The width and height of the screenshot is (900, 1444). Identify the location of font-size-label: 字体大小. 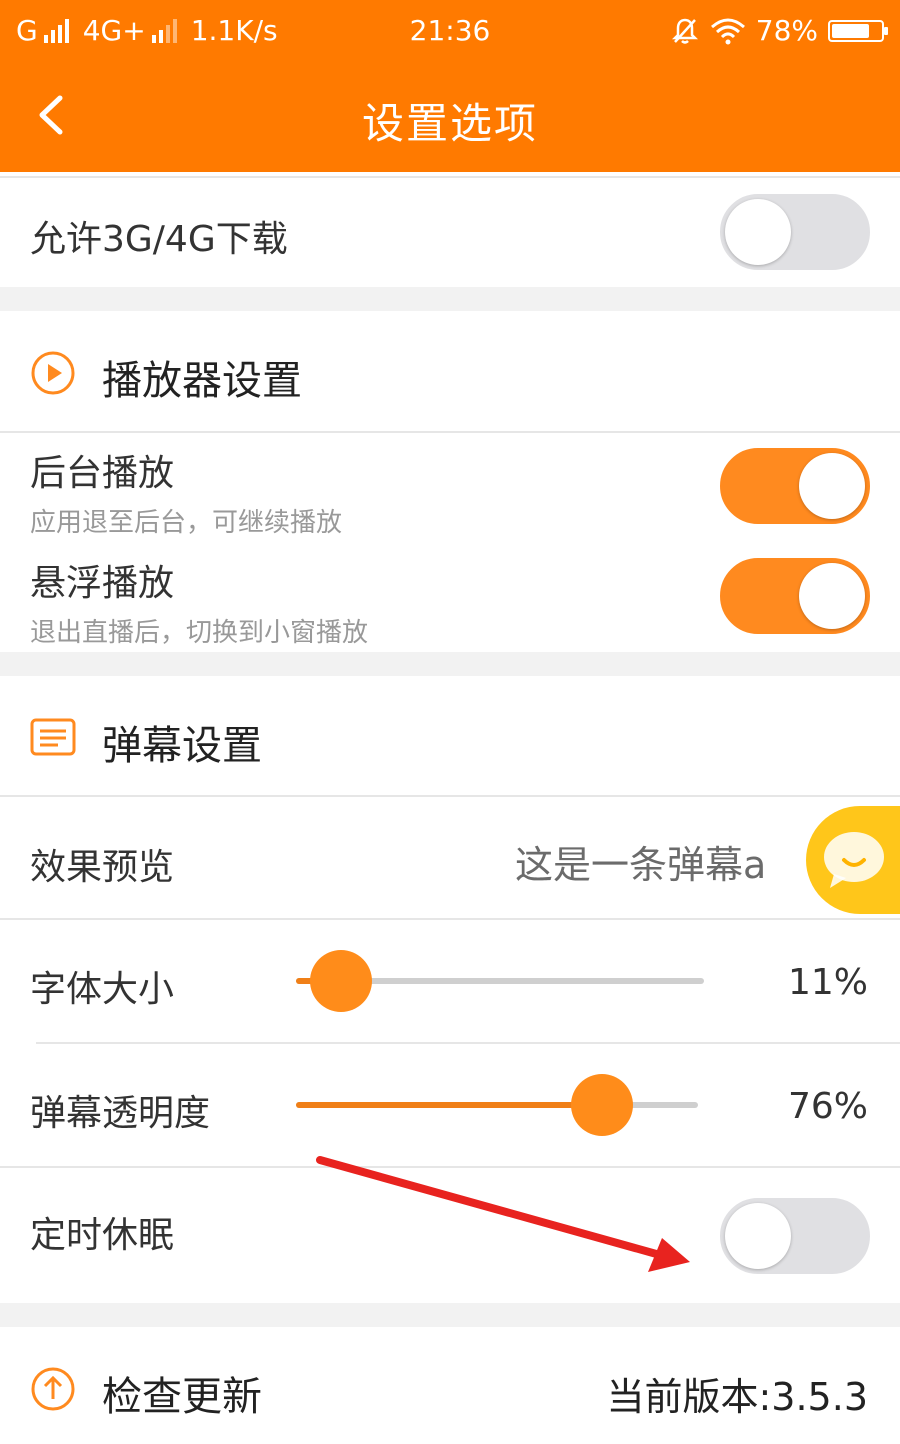
(102, 989).